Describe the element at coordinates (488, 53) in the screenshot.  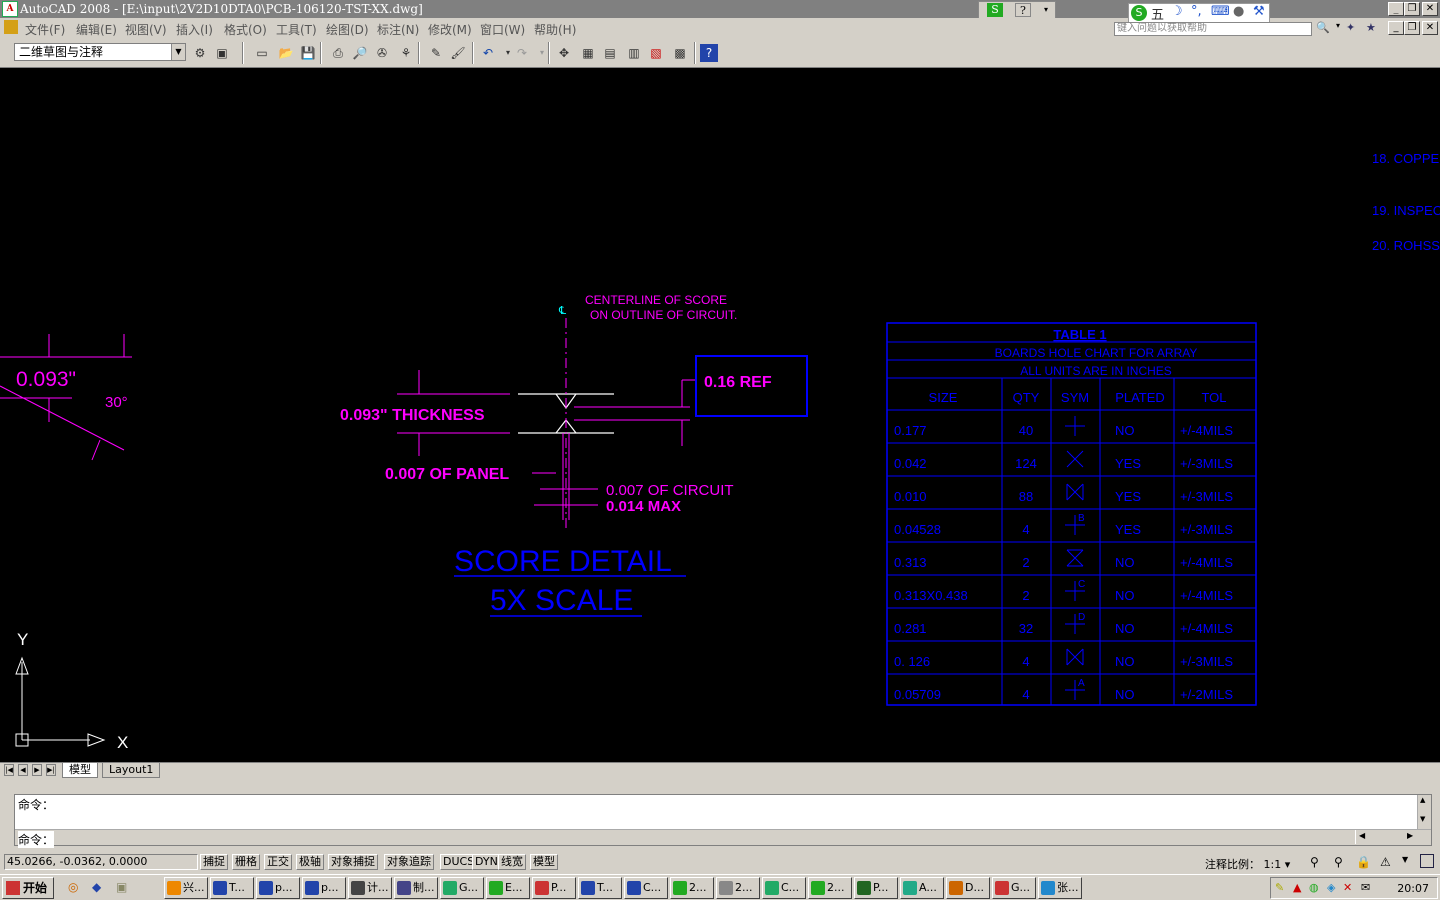
I see `undo-icon: ↶` at that location.